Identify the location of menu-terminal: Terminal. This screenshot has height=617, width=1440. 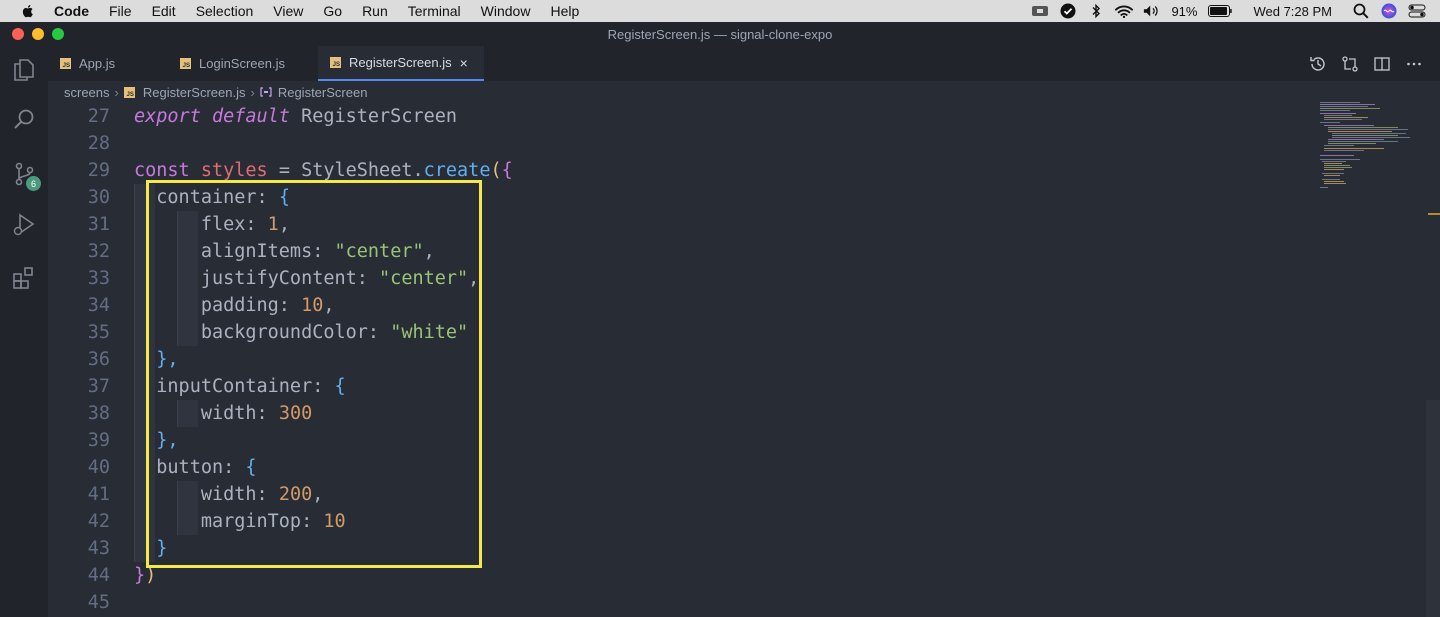
(434, 11).